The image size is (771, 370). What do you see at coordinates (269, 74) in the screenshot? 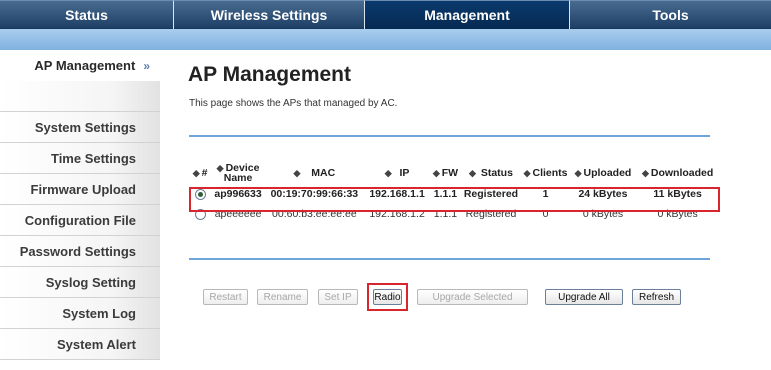
I see `page-title: AP Management` at bounding box center [269, 74].